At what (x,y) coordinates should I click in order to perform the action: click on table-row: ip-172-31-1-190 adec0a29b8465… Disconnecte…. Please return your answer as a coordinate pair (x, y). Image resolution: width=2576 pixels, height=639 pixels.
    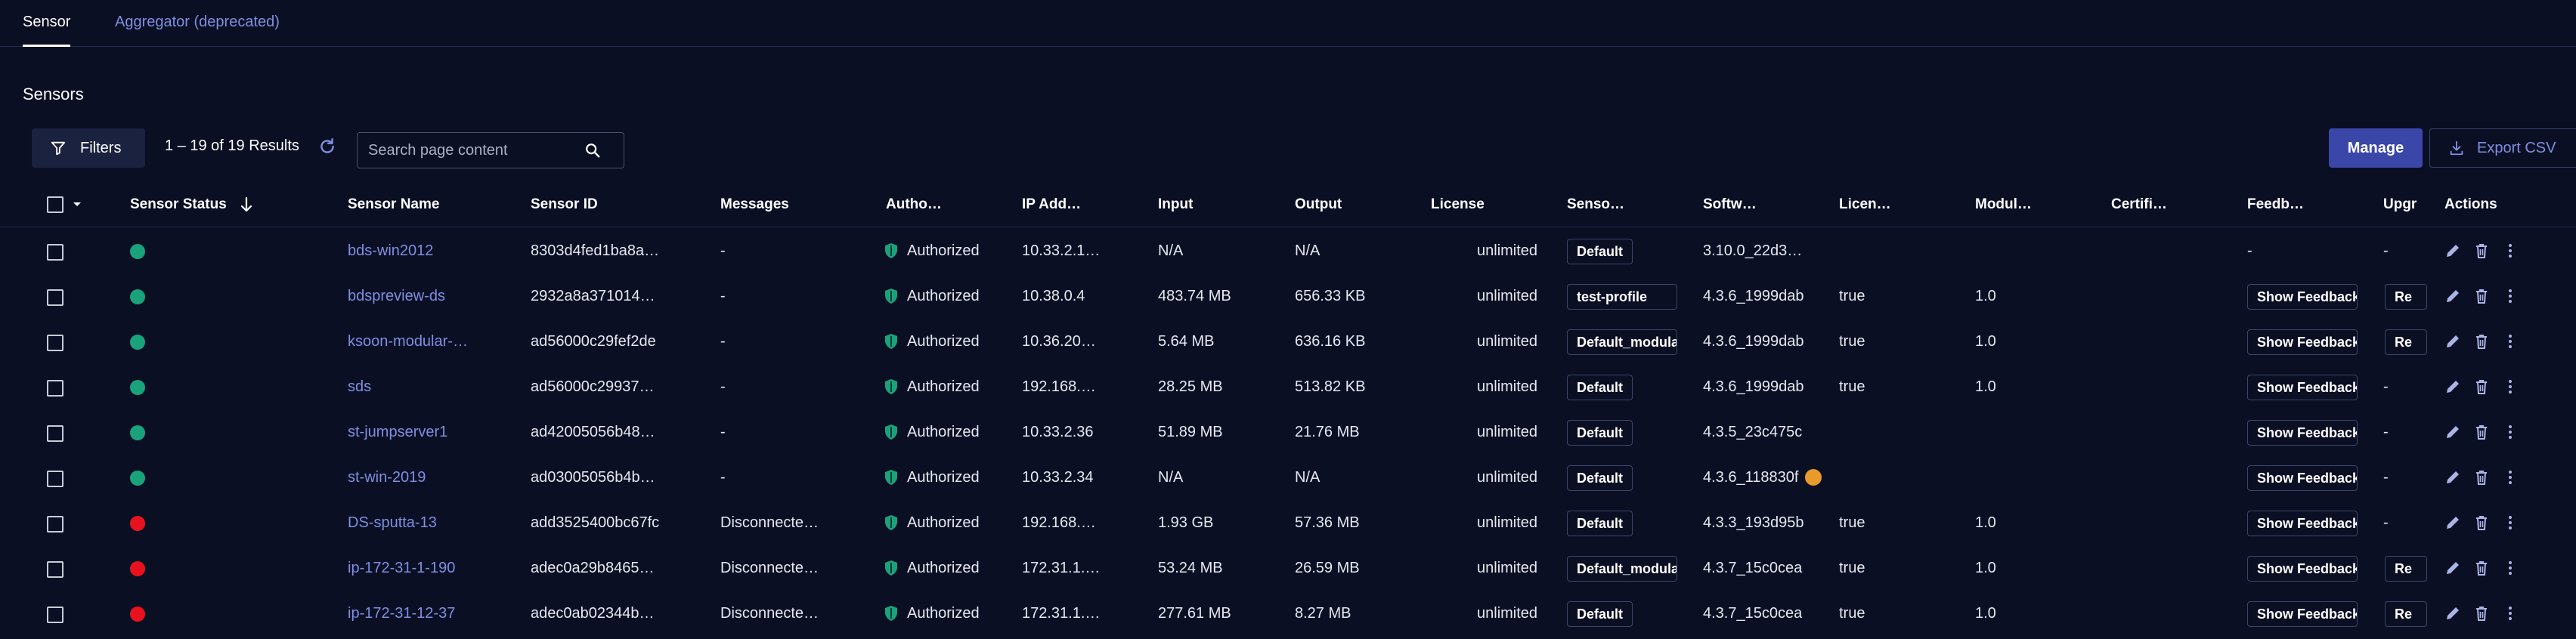
    Looking at the image, I should click on (1288, 568).